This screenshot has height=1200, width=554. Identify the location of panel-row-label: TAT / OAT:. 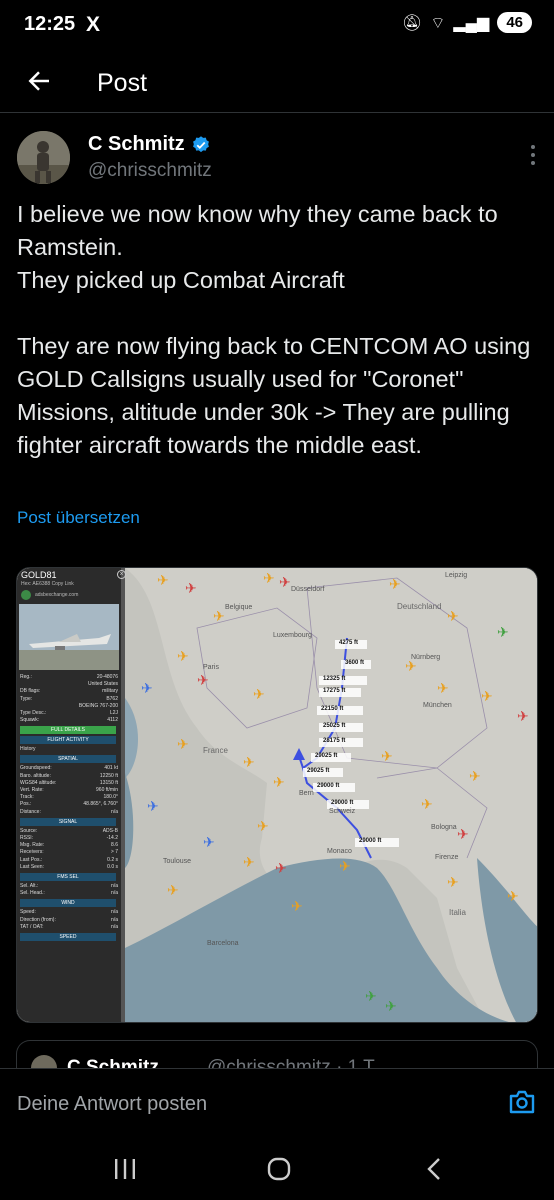
(32, 926).